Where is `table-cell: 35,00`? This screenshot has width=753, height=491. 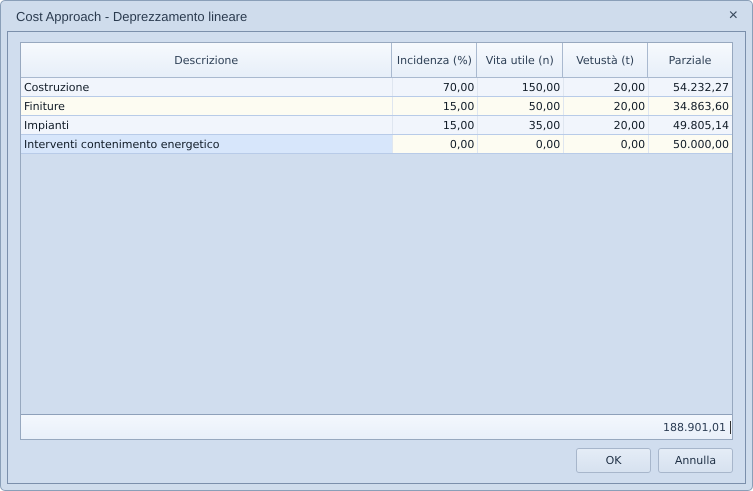
table-cell: 35,00 is located at coordinates (520, 125).